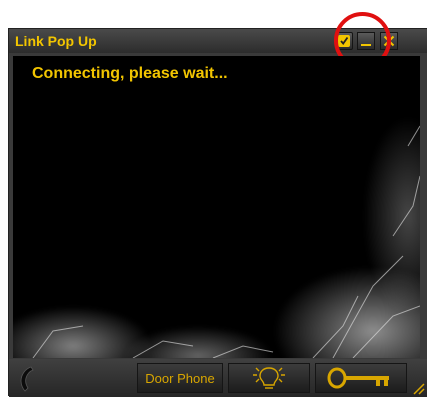 This screenshot has width=427, height=397. I want to click on bottom-toolbar: Door Phone, so click(218, 378).